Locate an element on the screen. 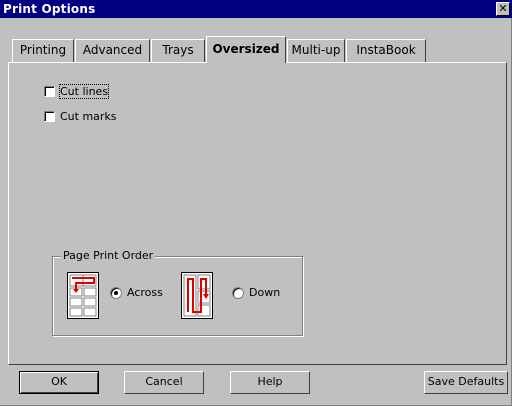  title-bar: Print Options ✕ is located at coordinates (256, 9).